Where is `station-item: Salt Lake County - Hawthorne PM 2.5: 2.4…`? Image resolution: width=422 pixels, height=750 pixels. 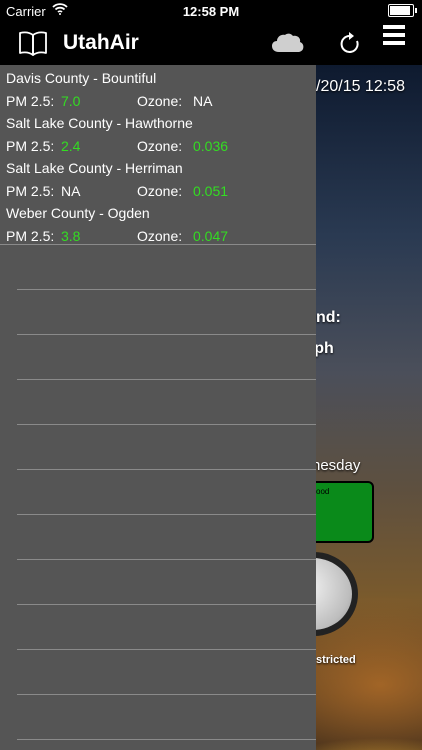
station-item: Salt Lake County - Hawthorne PM 2.5: 2.4… is located at coordinates (158, 132).